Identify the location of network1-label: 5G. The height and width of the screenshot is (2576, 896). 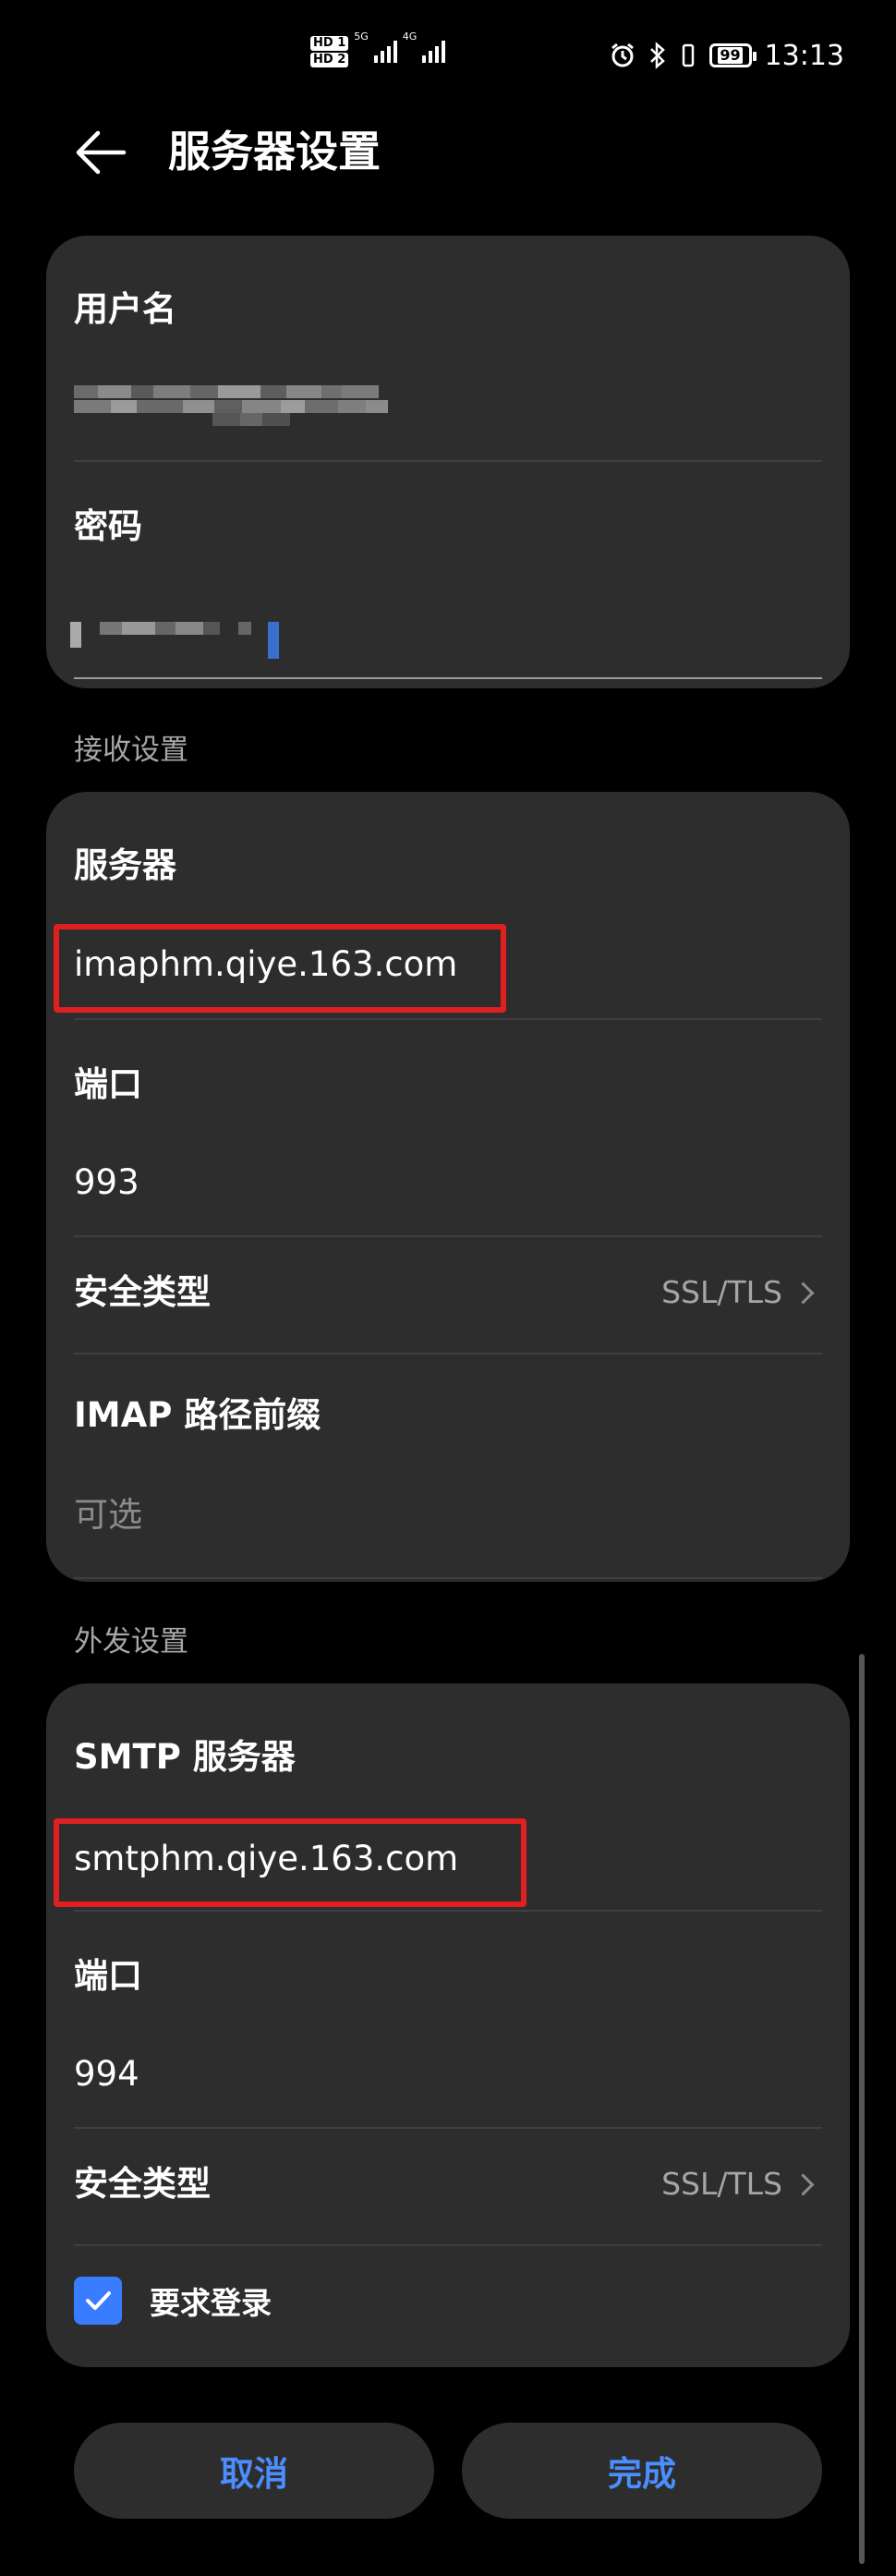
(362, 36).